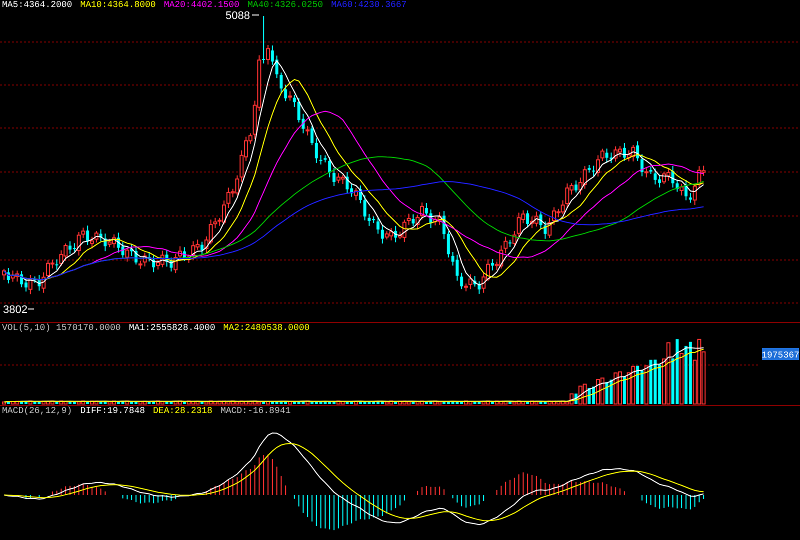 The width and height of the screenshot is (800, 540). What do you see at coordinates (37, 411) in the screenshot?
I see `legend-label: MACD(26,12,9)` at bounding box center [37, 411].